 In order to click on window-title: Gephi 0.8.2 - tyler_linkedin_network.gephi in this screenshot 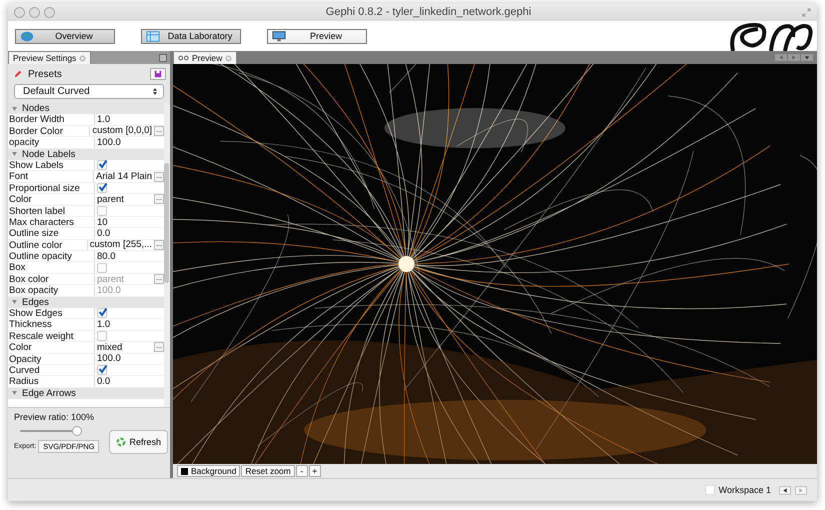, I will do `click(428, 12)`.